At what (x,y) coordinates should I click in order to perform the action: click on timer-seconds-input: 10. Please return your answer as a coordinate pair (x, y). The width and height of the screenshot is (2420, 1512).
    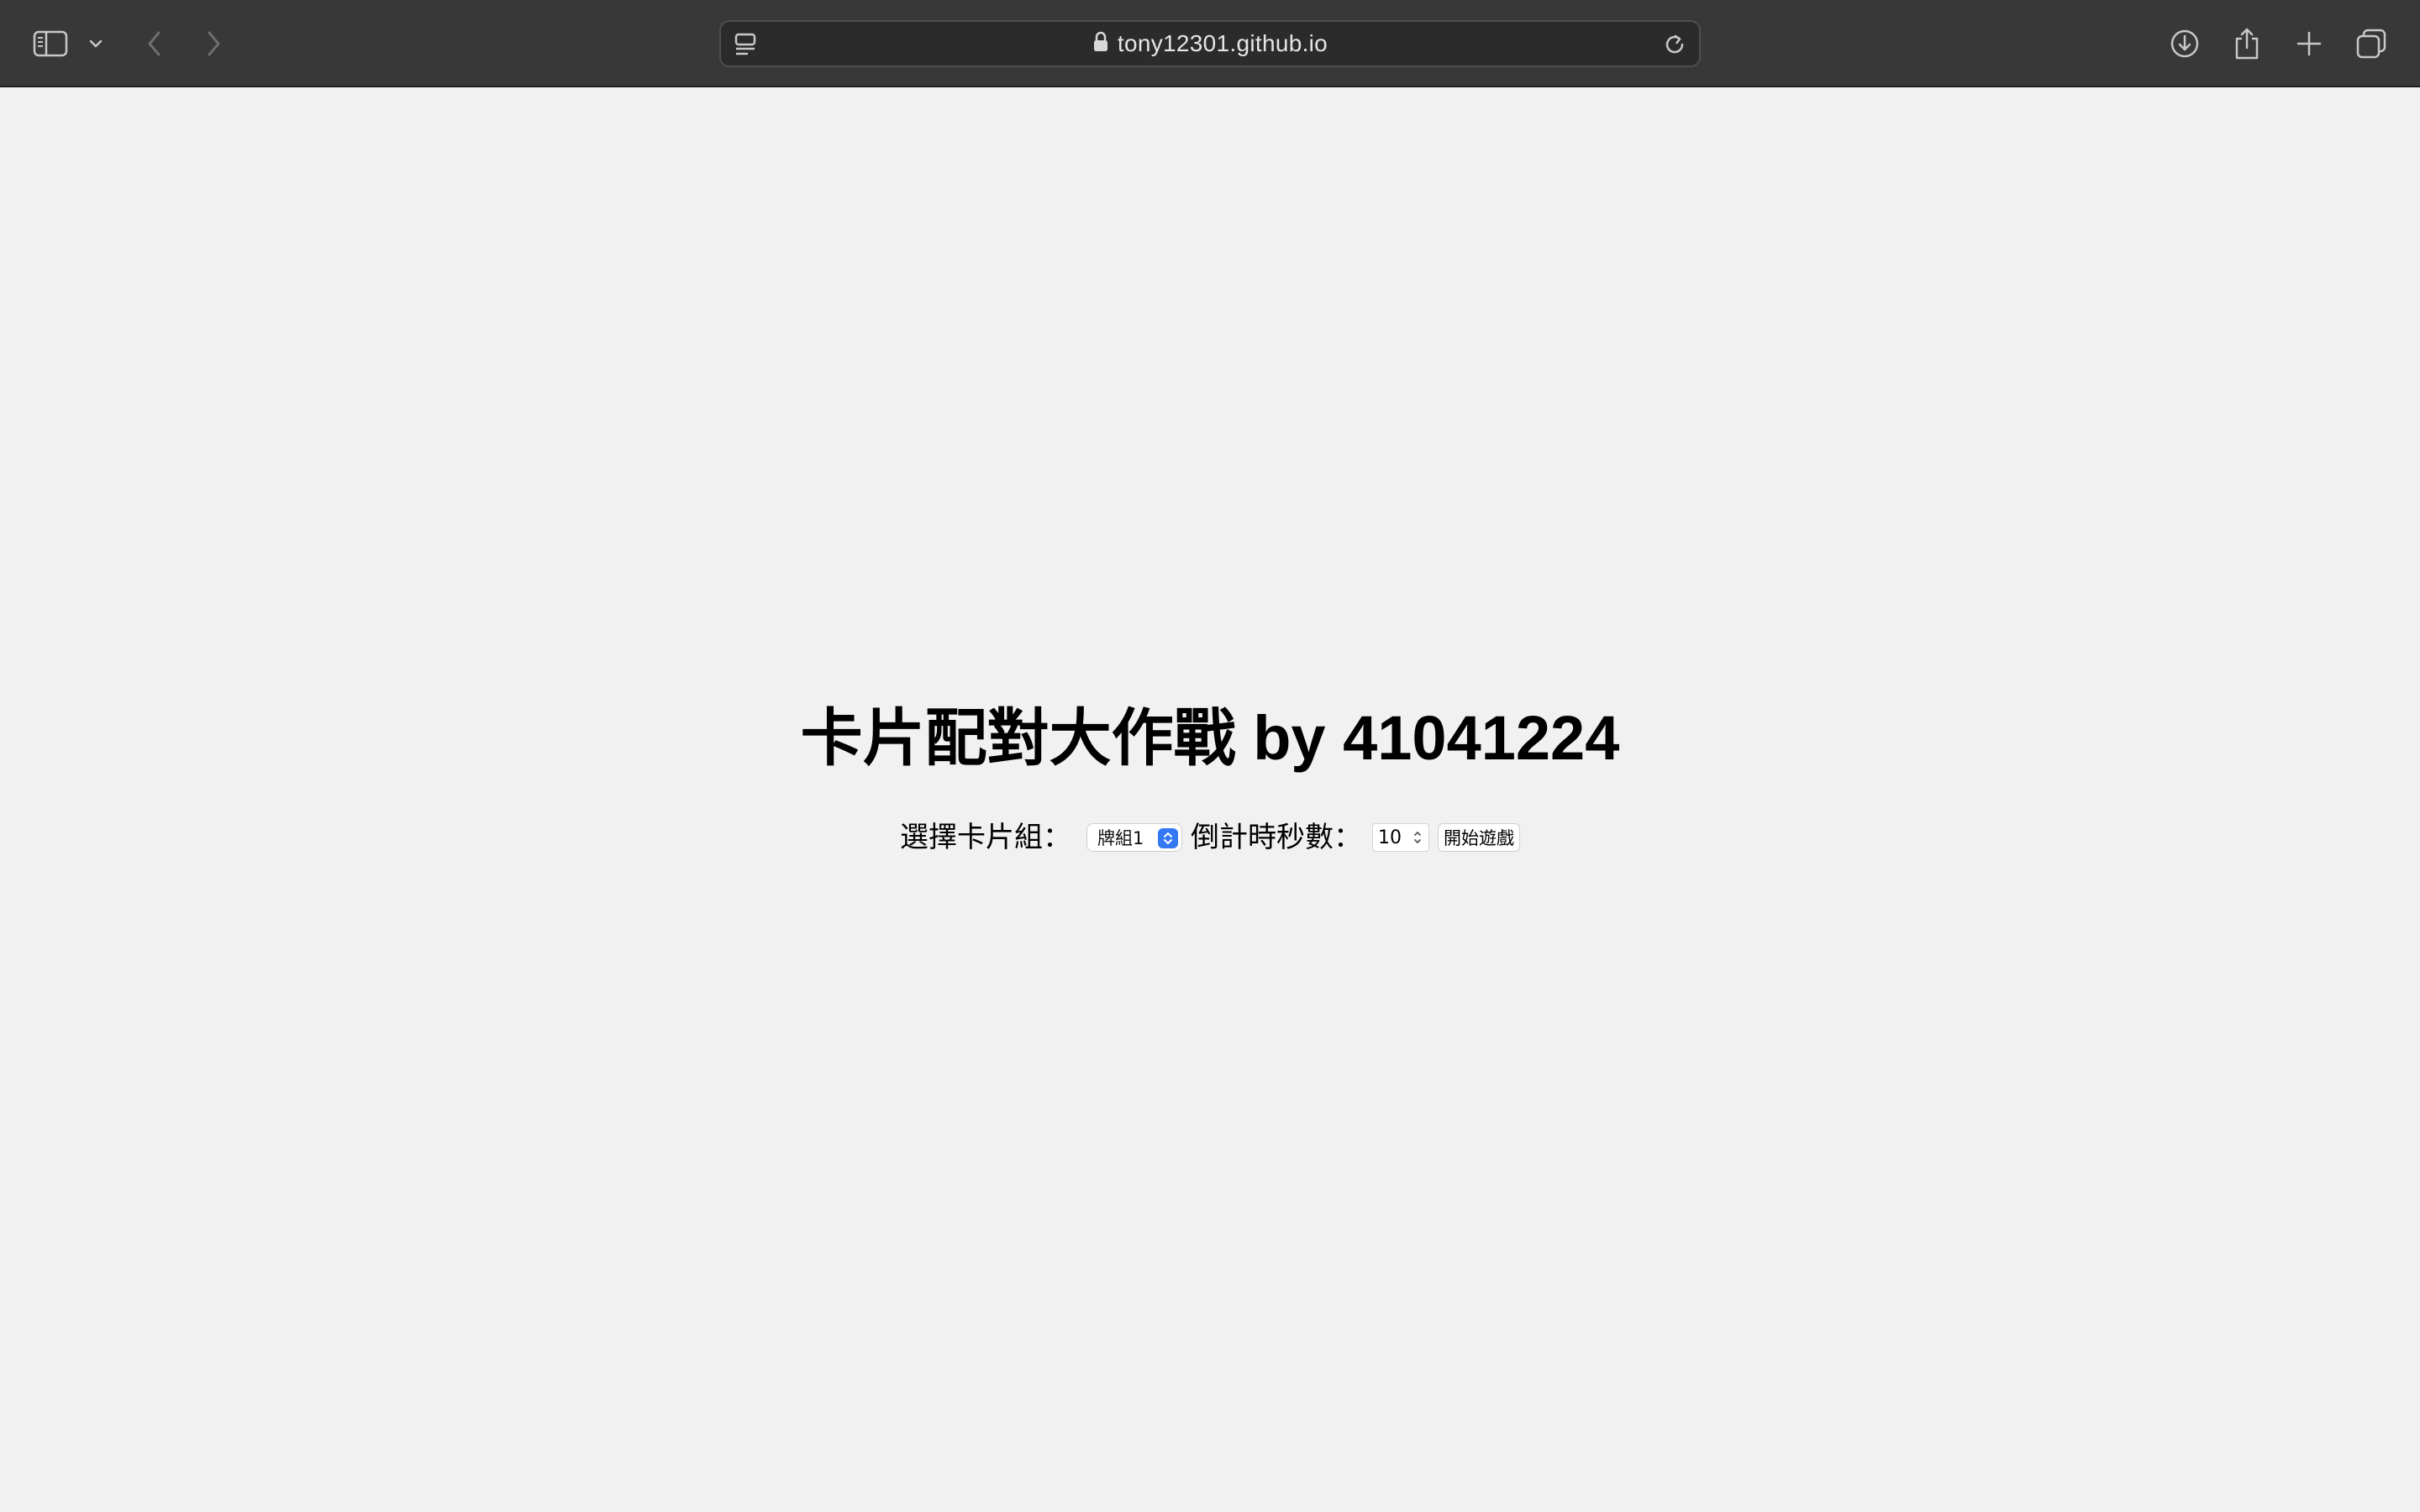
    Looking at the image, I should click on (1401, 837).